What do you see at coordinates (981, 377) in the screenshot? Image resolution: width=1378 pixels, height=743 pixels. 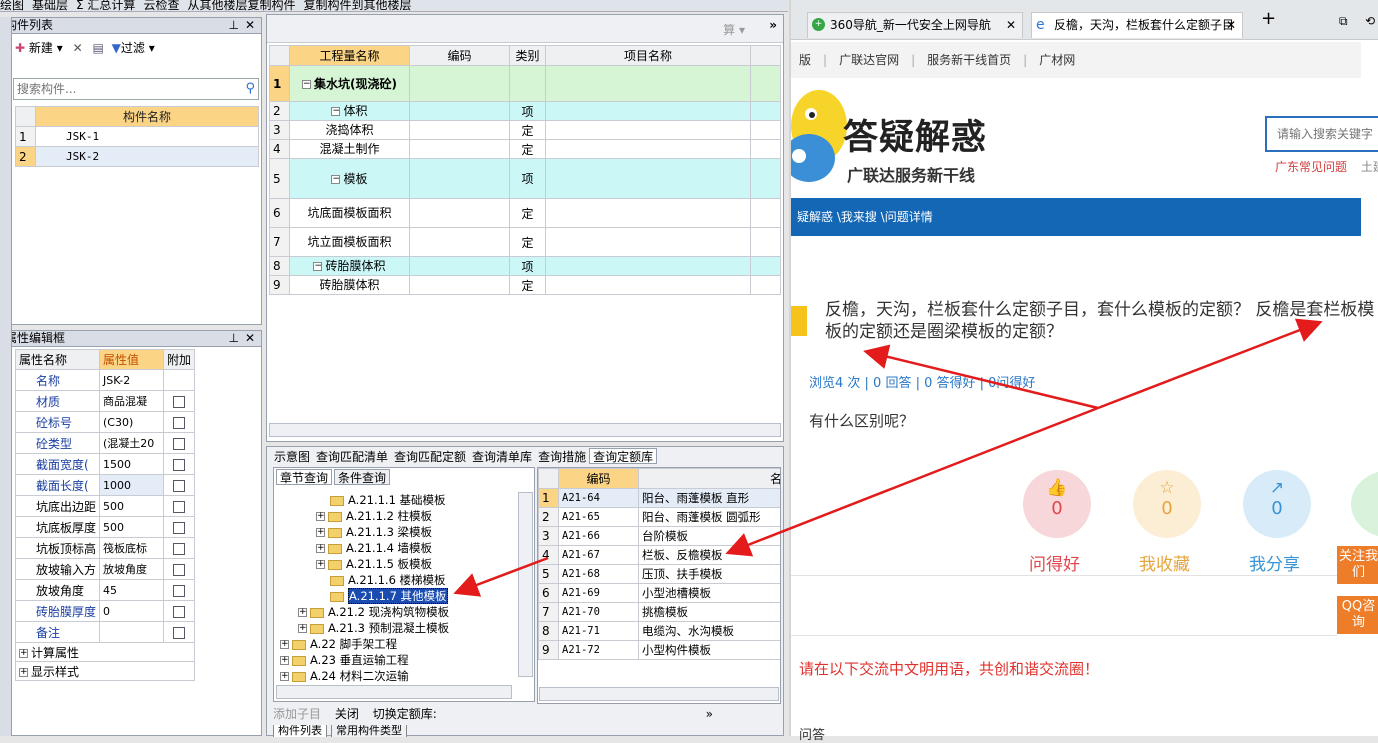 I see `arrow-to-question` at bounding box center [981, 377].